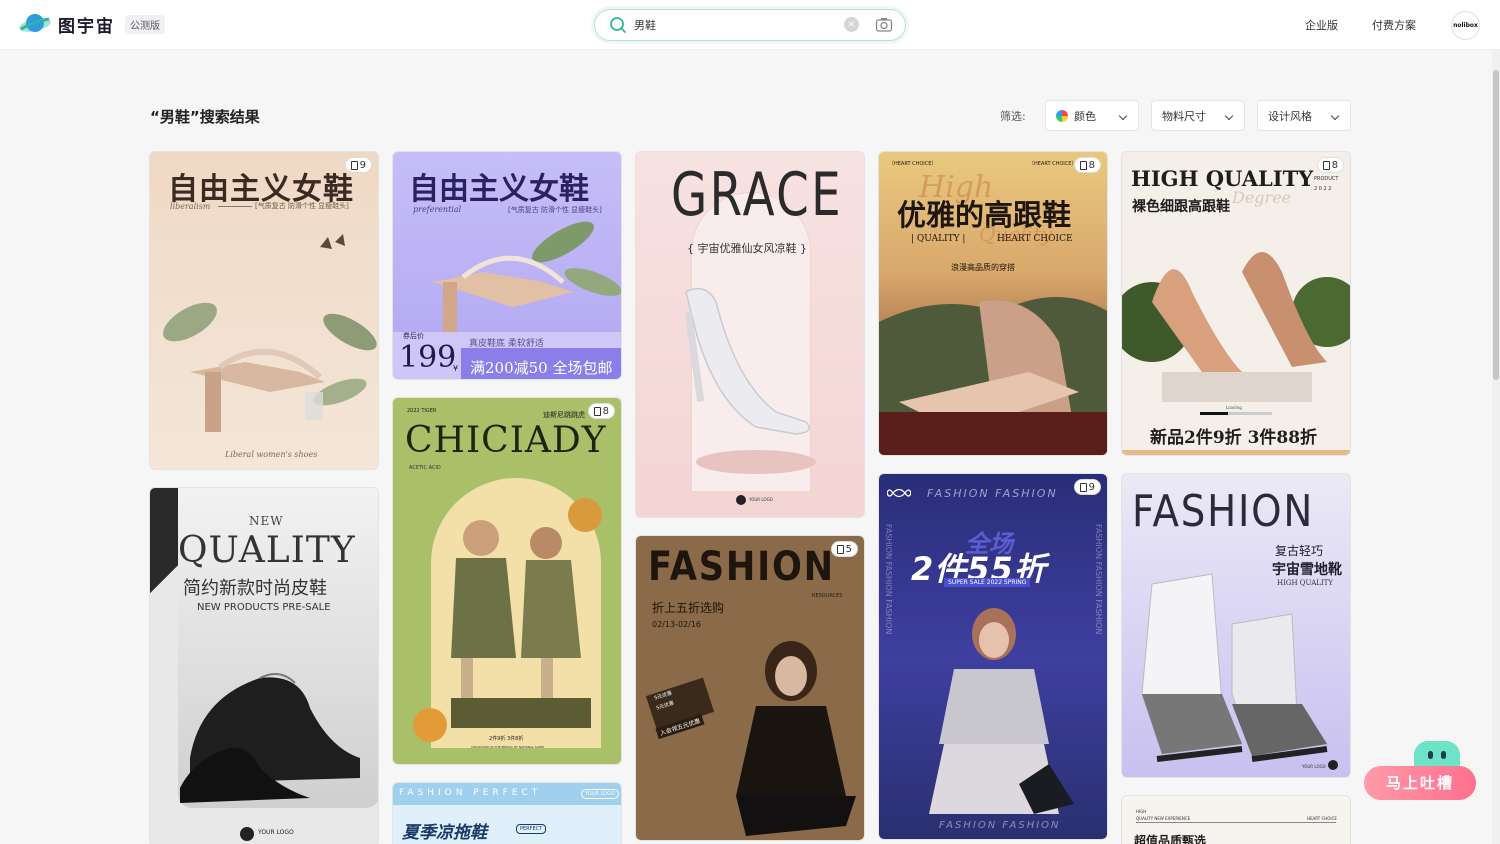 This screenshot has width=1500, height=844. I want to click on card-brand-right: 迪斯尼跳跳虎, so click(564, 415).